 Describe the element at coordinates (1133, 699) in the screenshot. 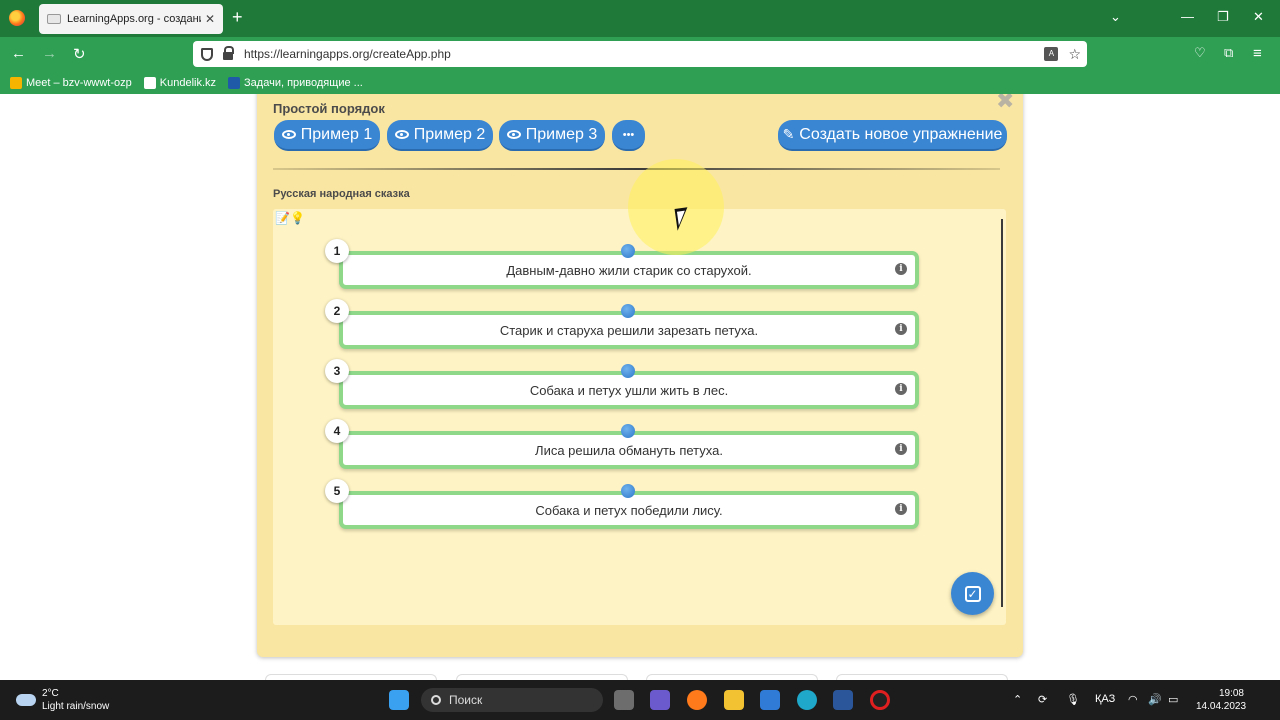

I see `wifi-icon: ◠` at that location.